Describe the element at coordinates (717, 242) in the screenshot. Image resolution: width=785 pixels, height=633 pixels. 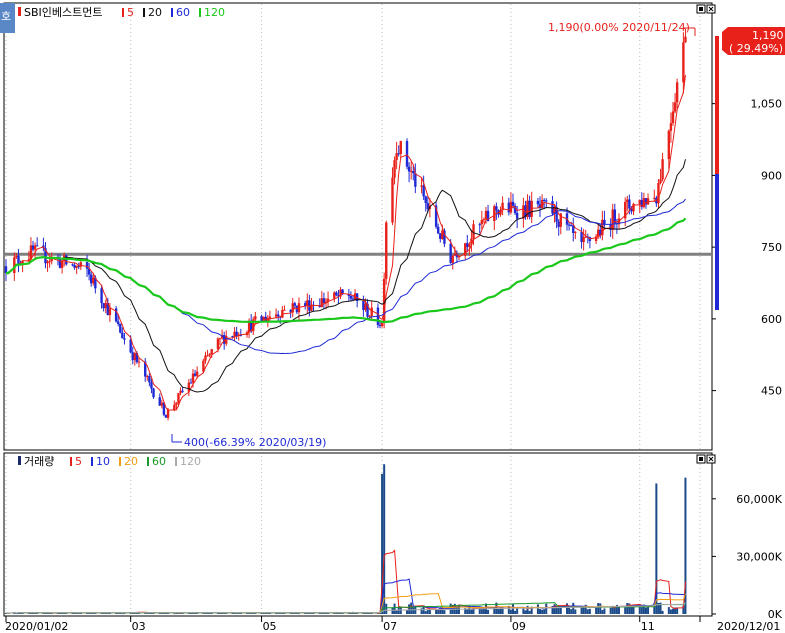
I see `range-bar-down` at that location.